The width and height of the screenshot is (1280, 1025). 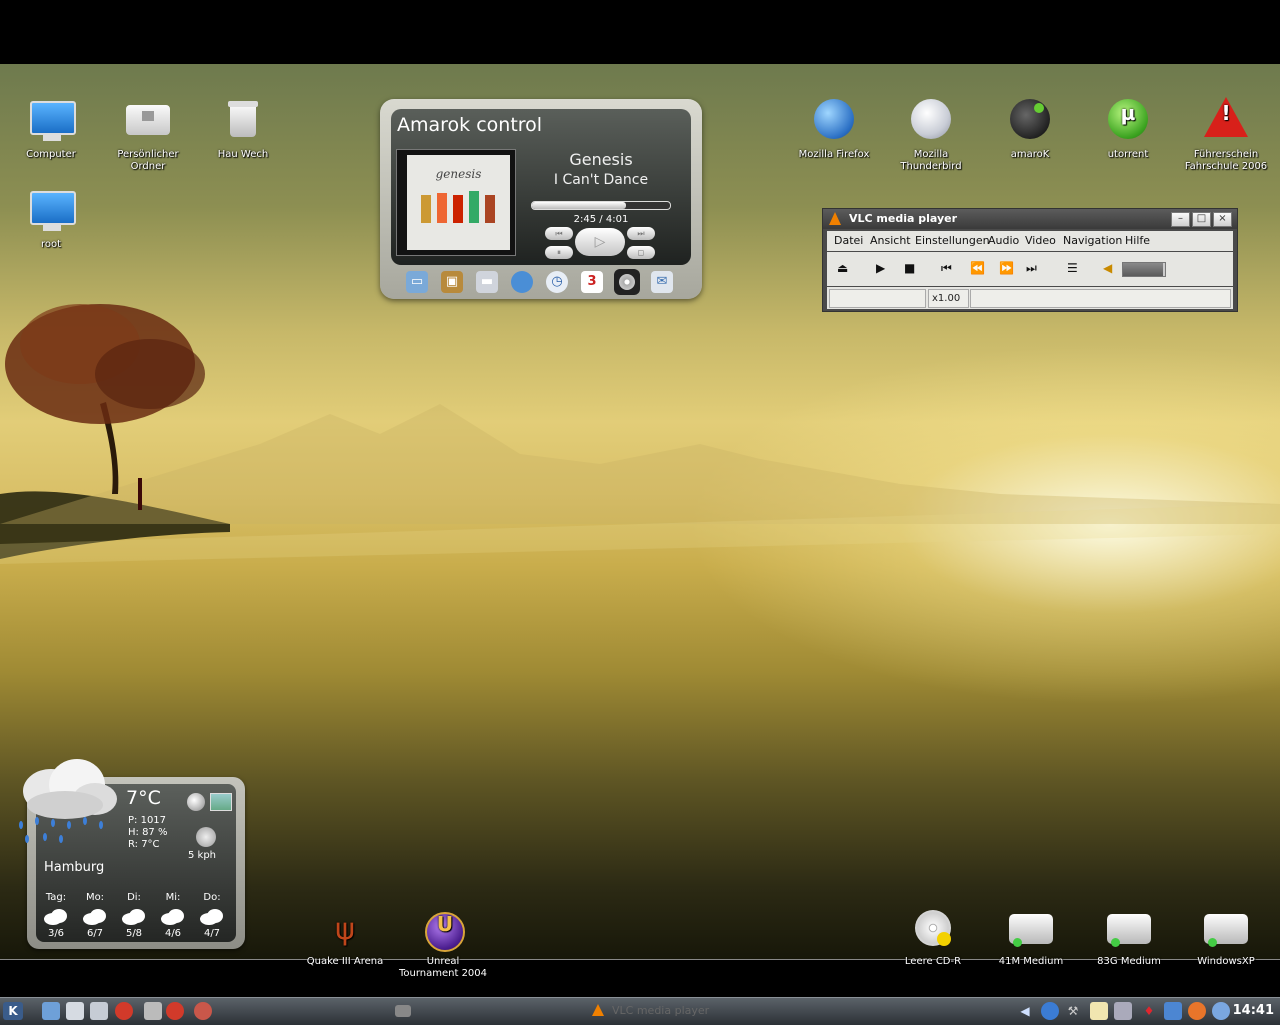 What do you see at coordinates (601, 159) in the screenshot?
I see `track-artist: Genesis` at bounding box center [601, 159].